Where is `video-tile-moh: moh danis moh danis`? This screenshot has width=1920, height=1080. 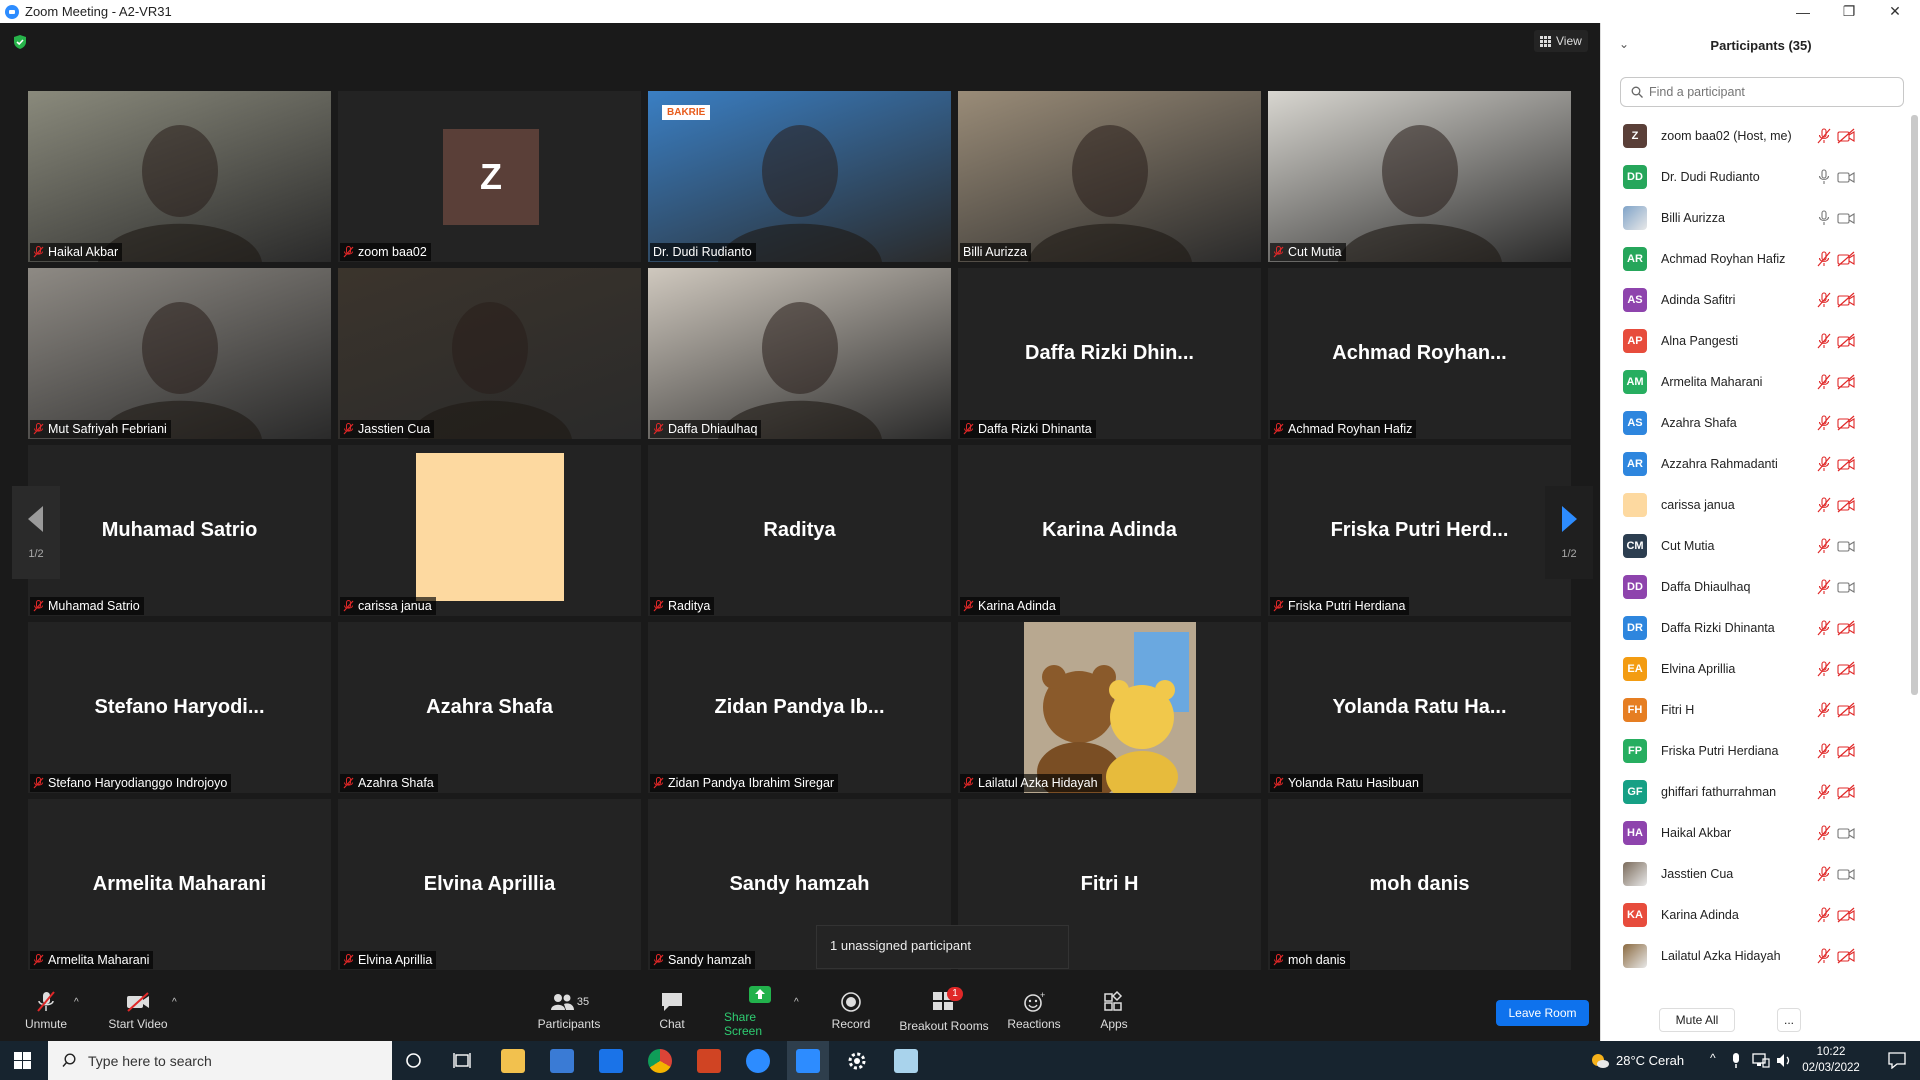 video-tile-moh: moh danis moh danis is located at coordinates (1419, 884).